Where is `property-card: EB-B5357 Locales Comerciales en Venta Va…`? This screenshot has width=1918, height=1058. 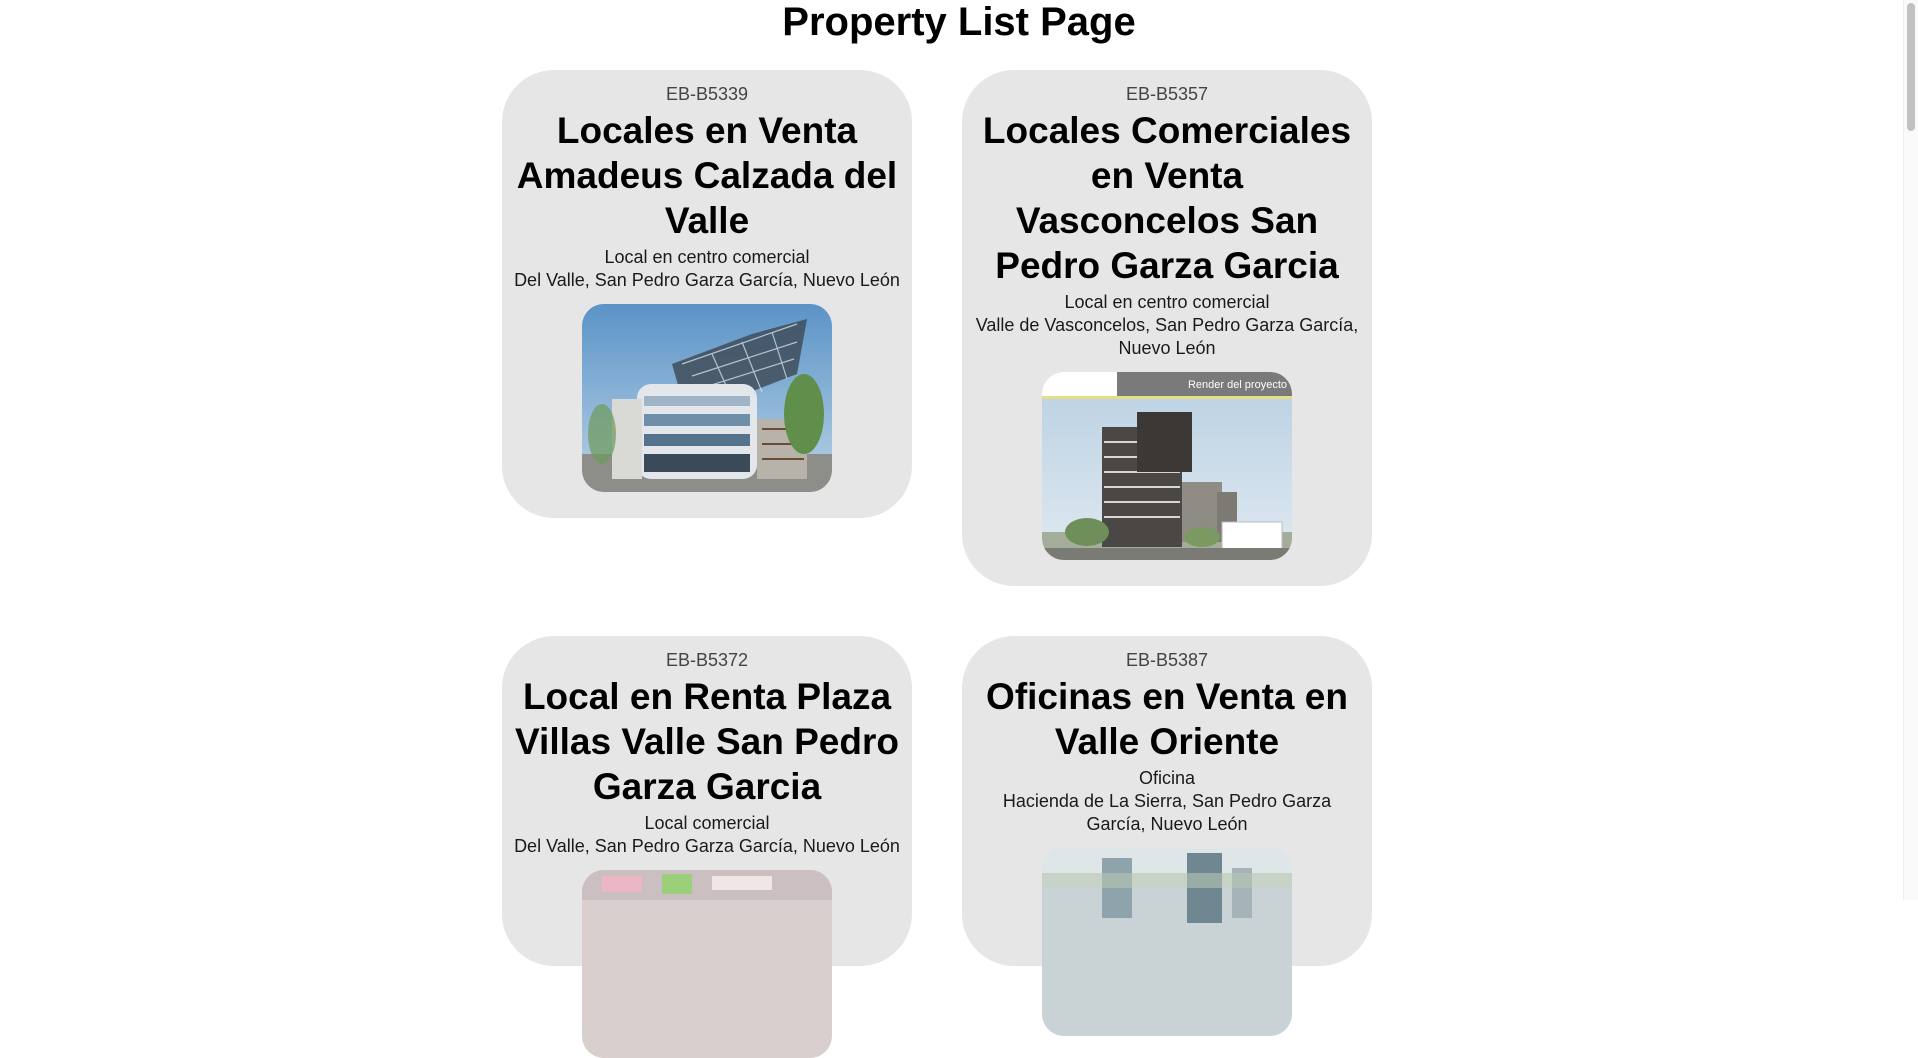
property-card: EB-B5357 Locales Comerciales en Venta Va… is located at coordinates (1167, 328).